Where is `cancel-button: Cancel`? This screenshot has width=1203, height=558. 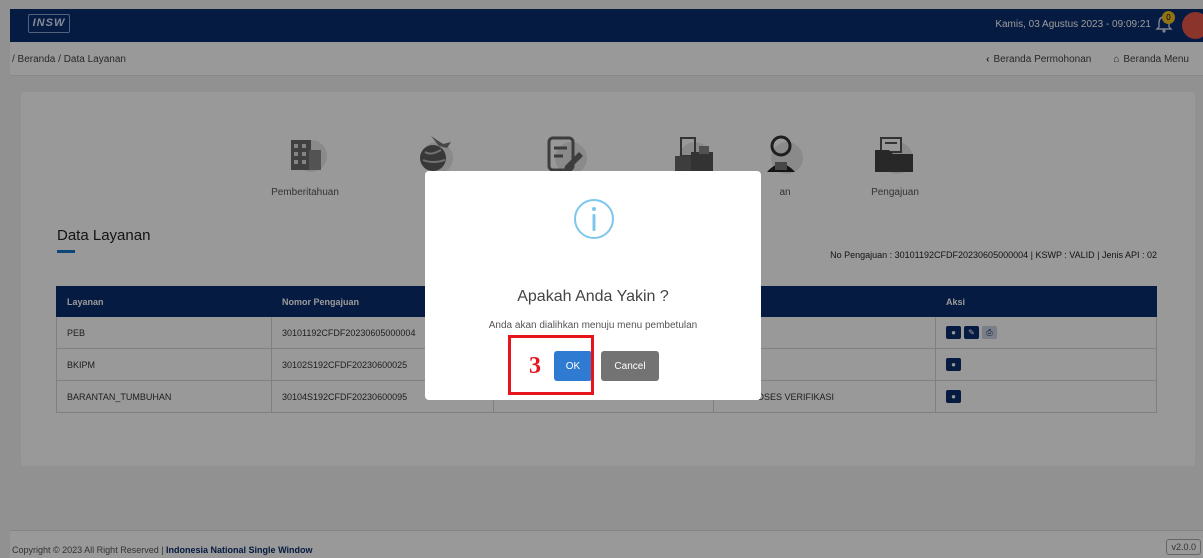 cancel-button: Cancel is located at coordinates (630, 366).